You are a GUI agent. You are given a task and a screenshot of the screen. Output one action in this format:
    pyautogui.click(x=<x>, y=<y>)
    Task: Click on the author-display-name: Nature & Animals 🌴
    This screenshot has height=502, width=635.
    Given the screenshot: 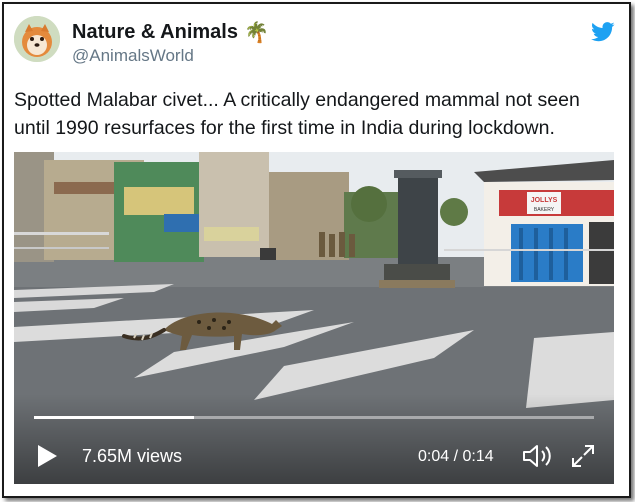 What is the action you would take?
    pyautogui.click(x=170, y=32)
    